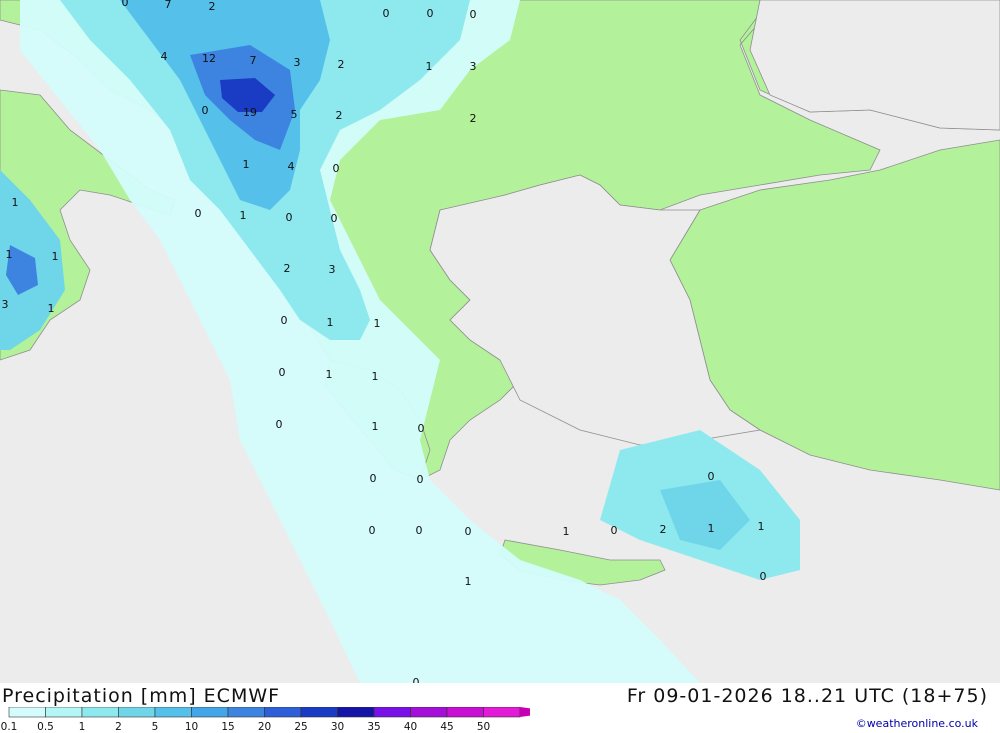 The height and width of the screenshot is (733, 1000). I want to click on legend-tick-label: 15, so click(227, 727).